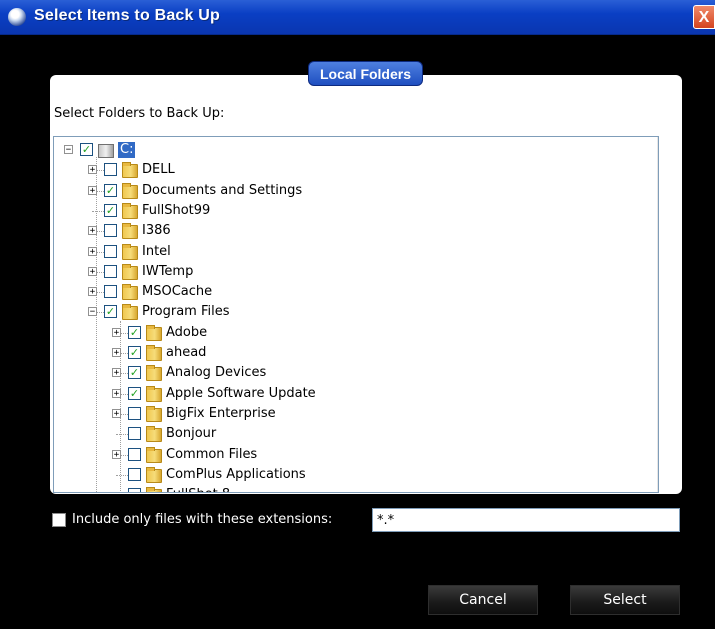 This screenshot has height=629, width=715. Describe the element at coordinates (156, 231) in the screenshot. I see `folder-label: I386` at that location.